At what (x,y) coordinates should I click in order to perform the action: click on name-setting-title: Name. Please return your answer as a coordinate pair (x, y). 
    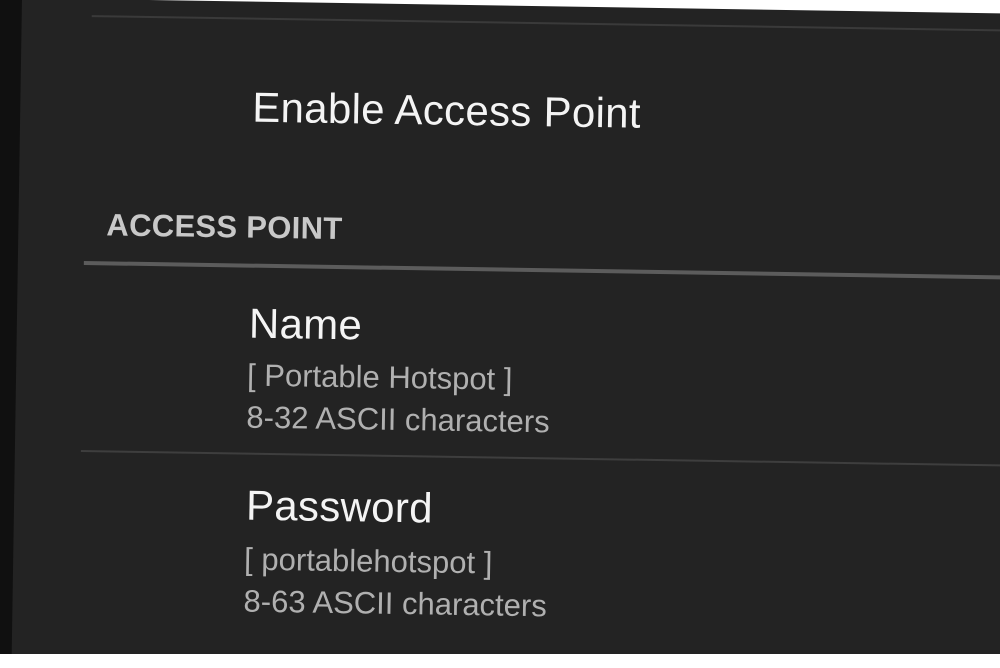
    Looking at the image, I should click on (305, 324).